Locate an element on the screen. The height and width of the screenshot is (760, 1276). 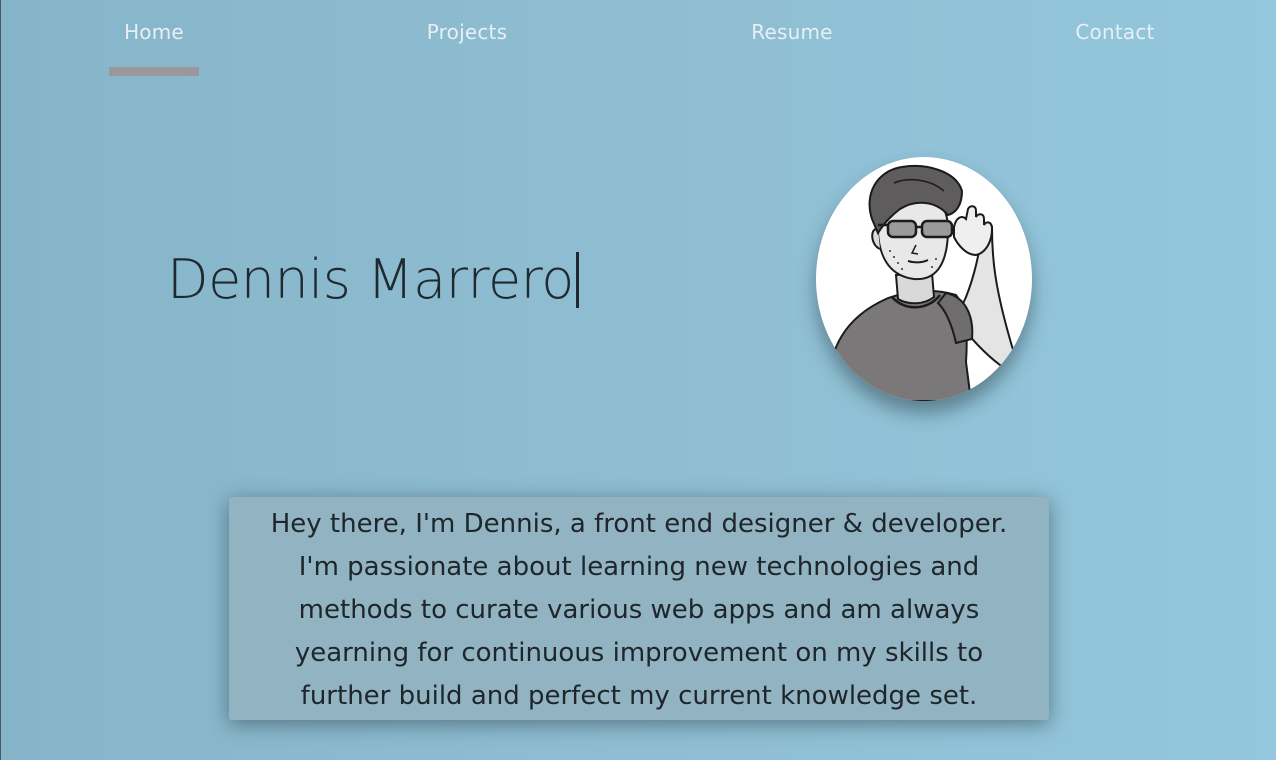
top-navigation: Home Projects Resume Contact is located at coordinates (638, 40).